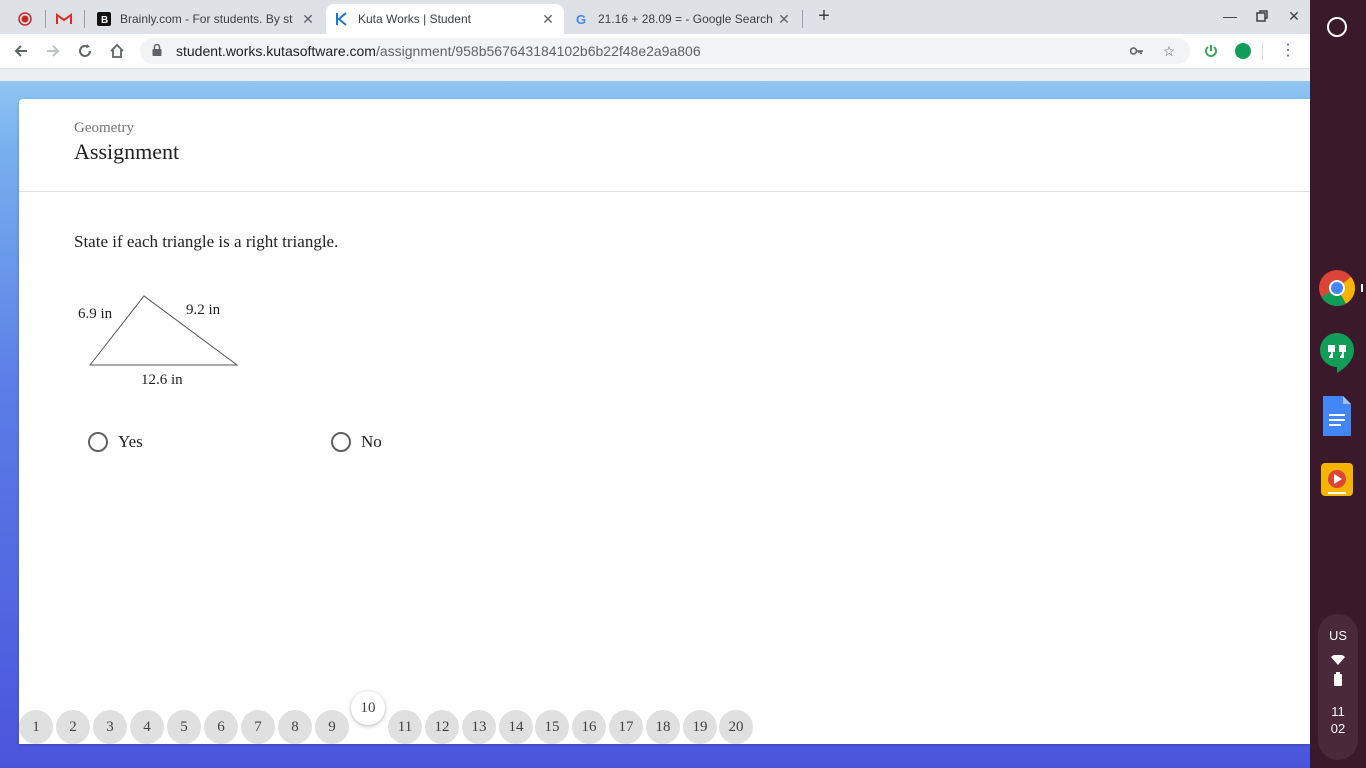  I want to click on page-button-12: 12, so click(442, 727).